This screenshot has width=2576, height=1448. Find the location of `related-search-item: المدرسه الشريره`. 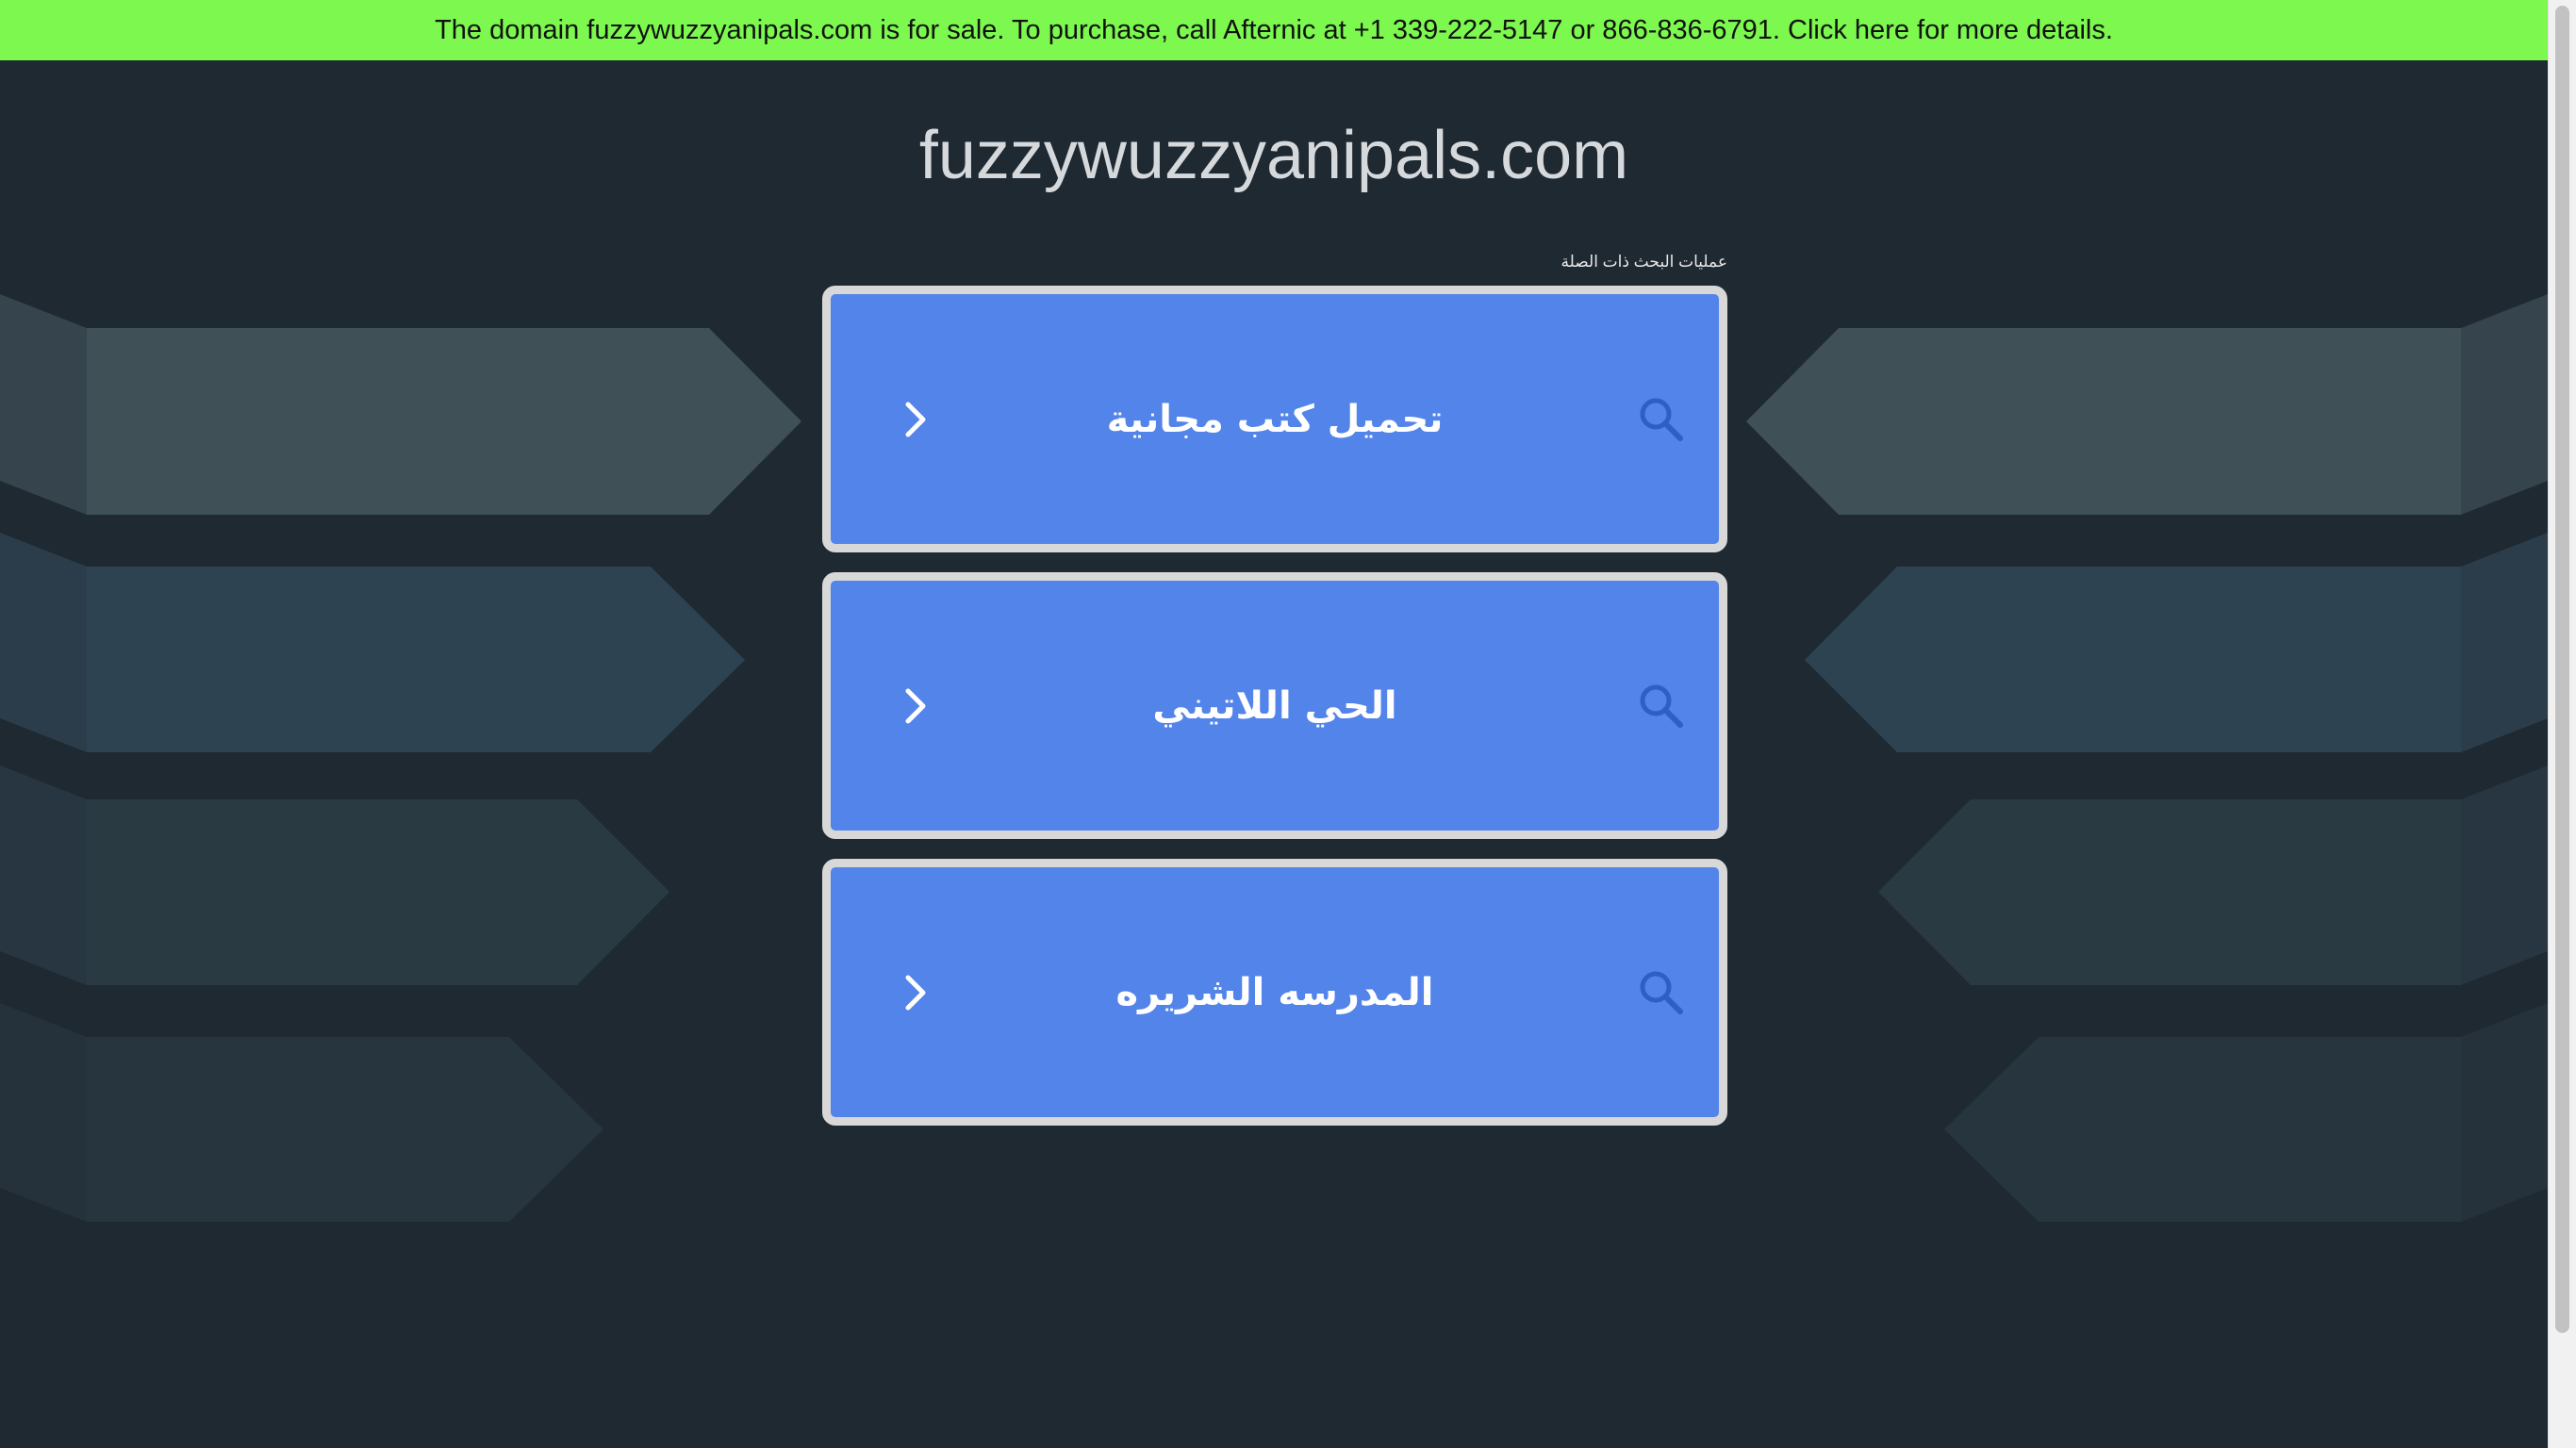

related-search-item: المدرسه الشريره is located at coordinates (1274, 992).